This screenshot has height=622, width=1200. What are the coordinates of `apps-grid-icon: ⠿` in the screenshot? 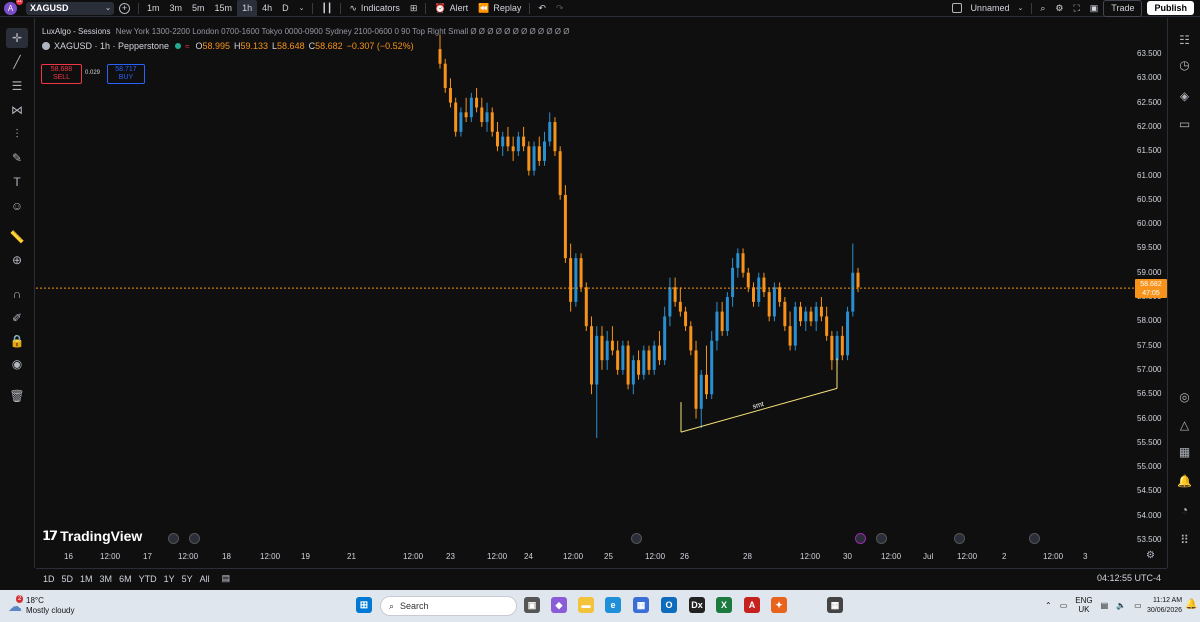 It's located at (1184, 540).